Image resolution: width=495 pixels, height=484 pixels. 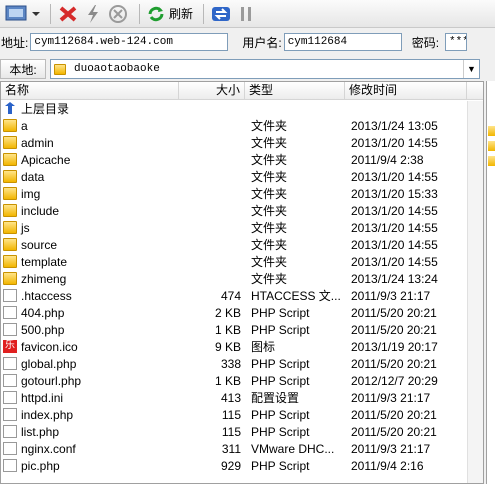 I want to click on file-row: pic.php 929 PHP Script 2011/9/4 2:16, so click(x=242, y=465).